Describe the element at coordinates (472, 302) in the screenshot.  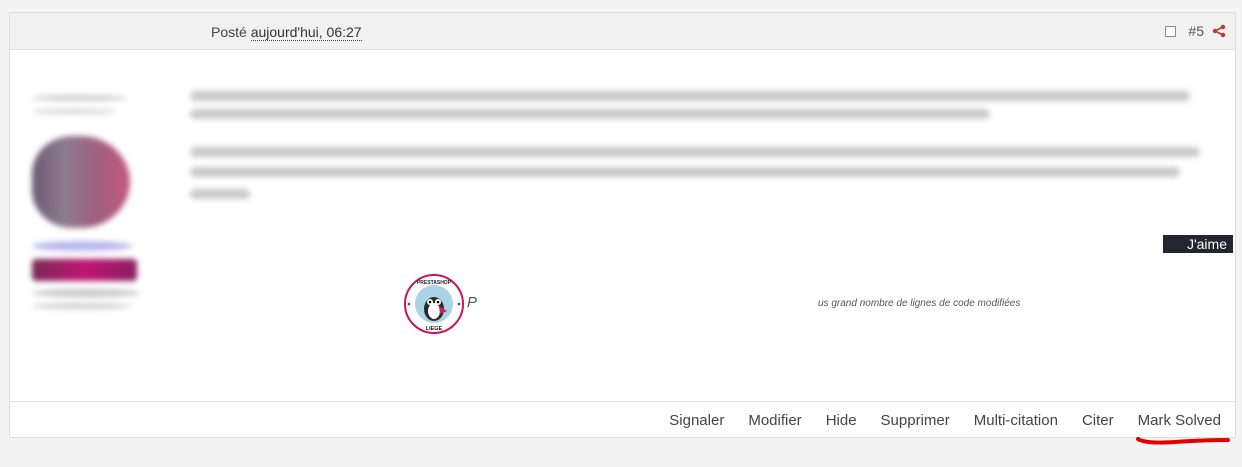
I see `signature-initial: P` at that location.